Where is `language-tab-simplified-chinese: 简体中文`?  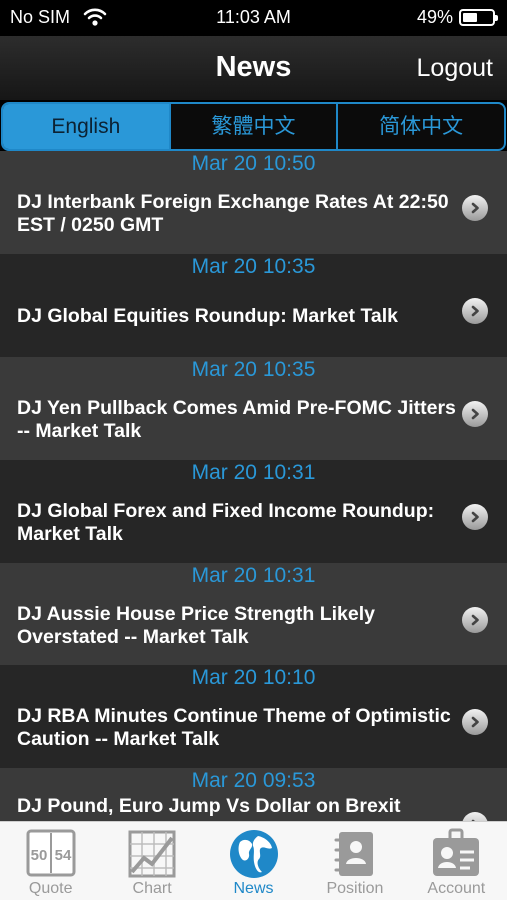
language-tab-simplified-chinese: 简体中文 is located at coordinates (421, 126).